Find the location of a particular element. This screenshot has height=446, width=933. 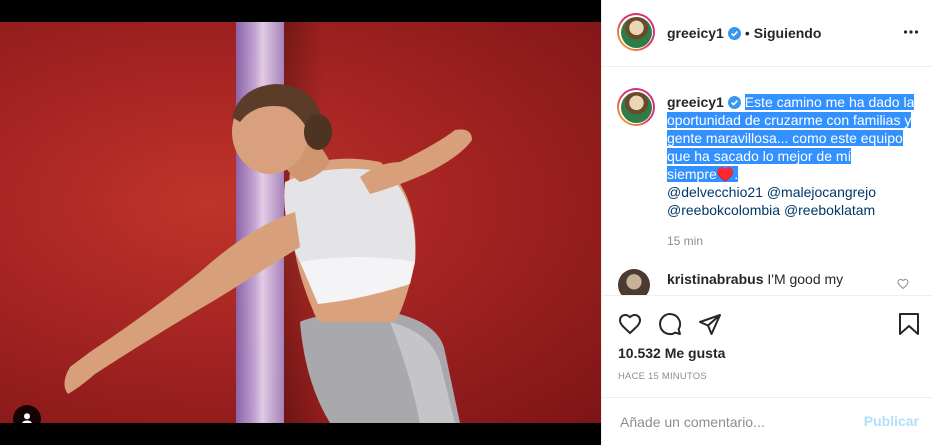

comment-input is located at coordinates (735, 422).